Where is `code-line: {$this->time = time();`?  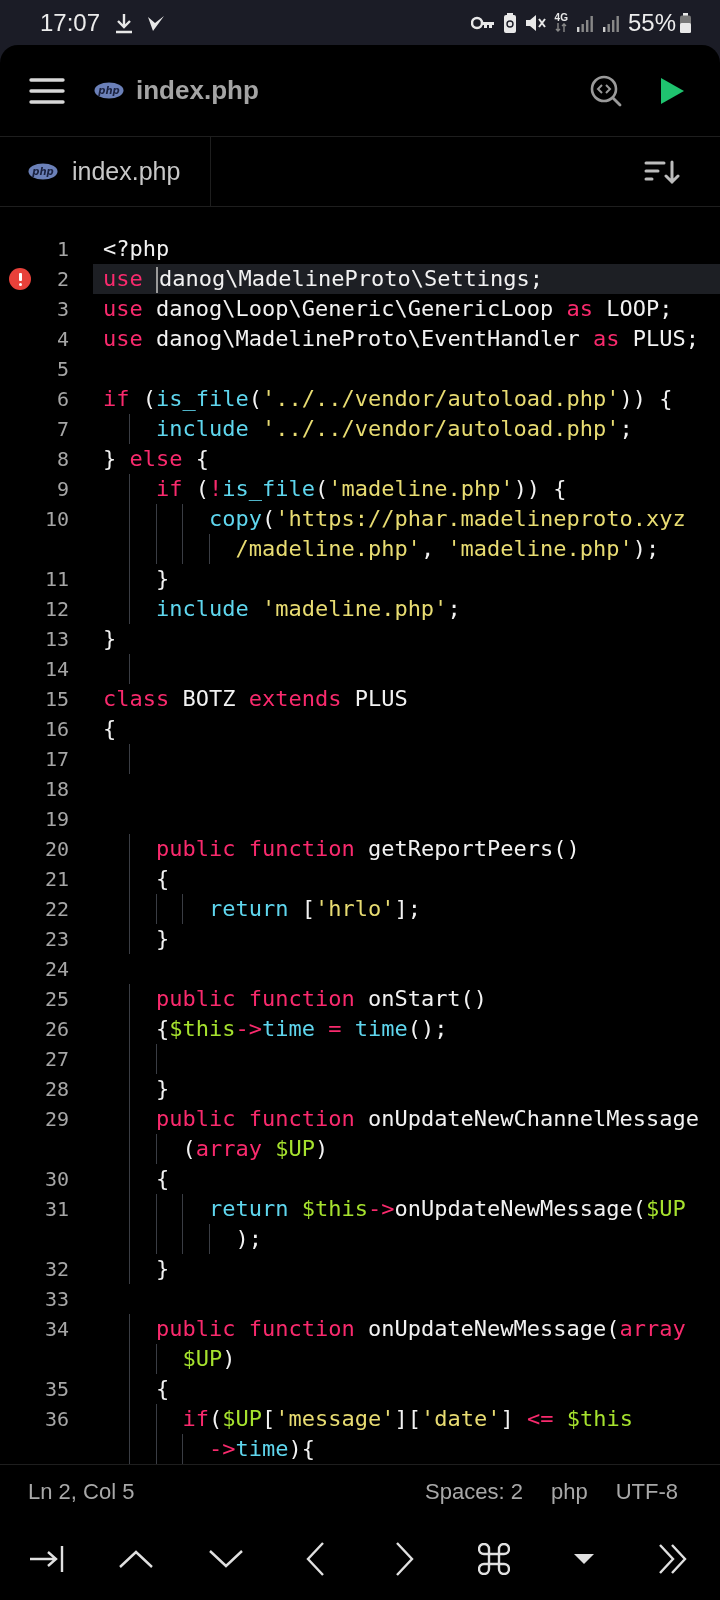
code-line: {$this->time = time(); is located at coordinates (301, 1029).